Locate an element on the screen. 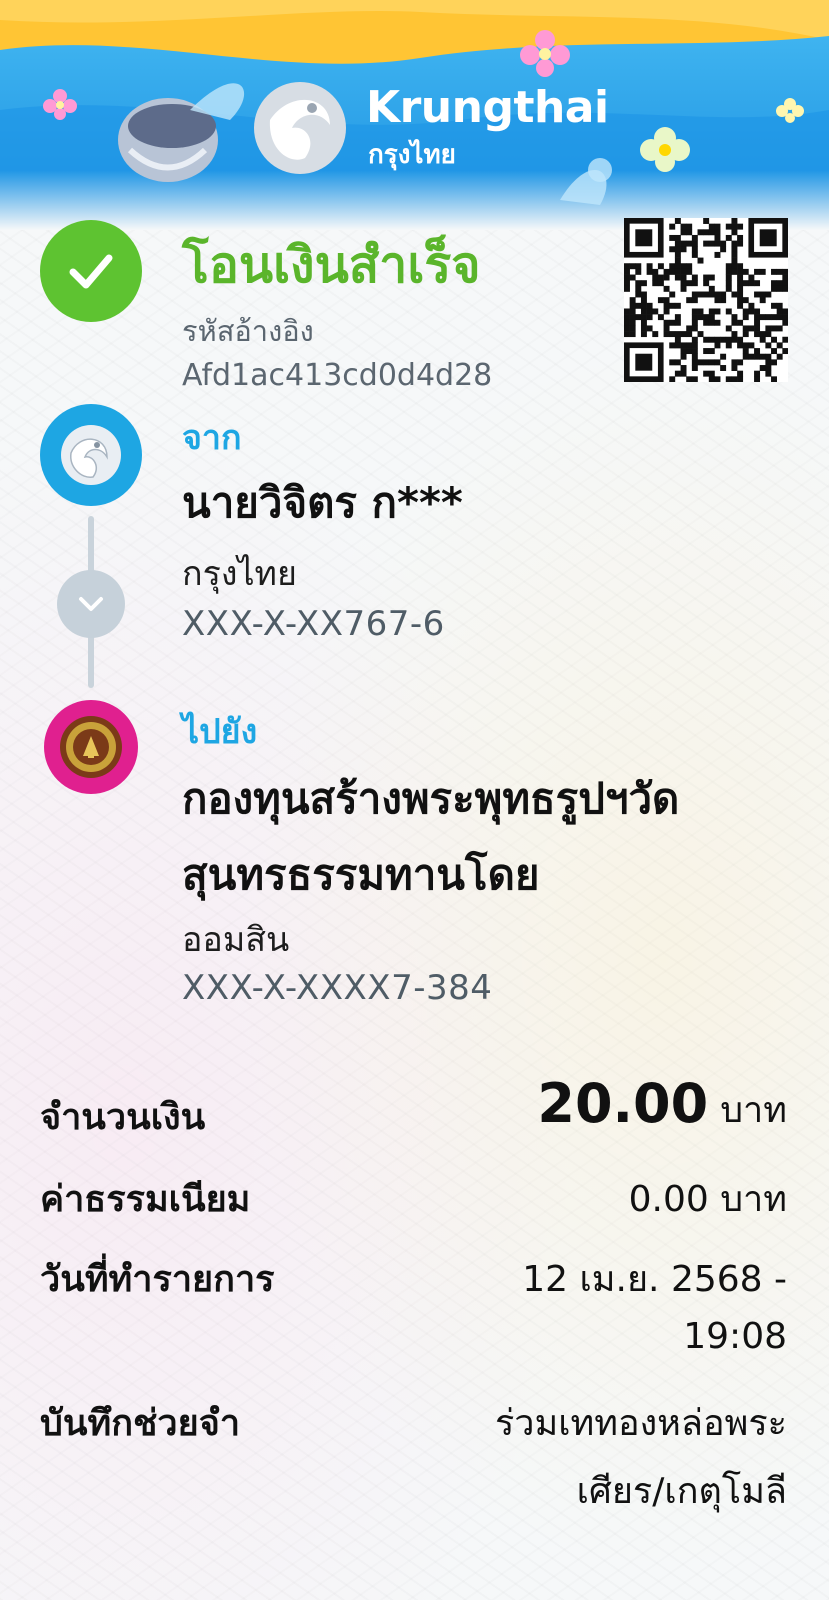 This screenshot has width=829, height=1600. check-icon is located at coordinates (91, 271).